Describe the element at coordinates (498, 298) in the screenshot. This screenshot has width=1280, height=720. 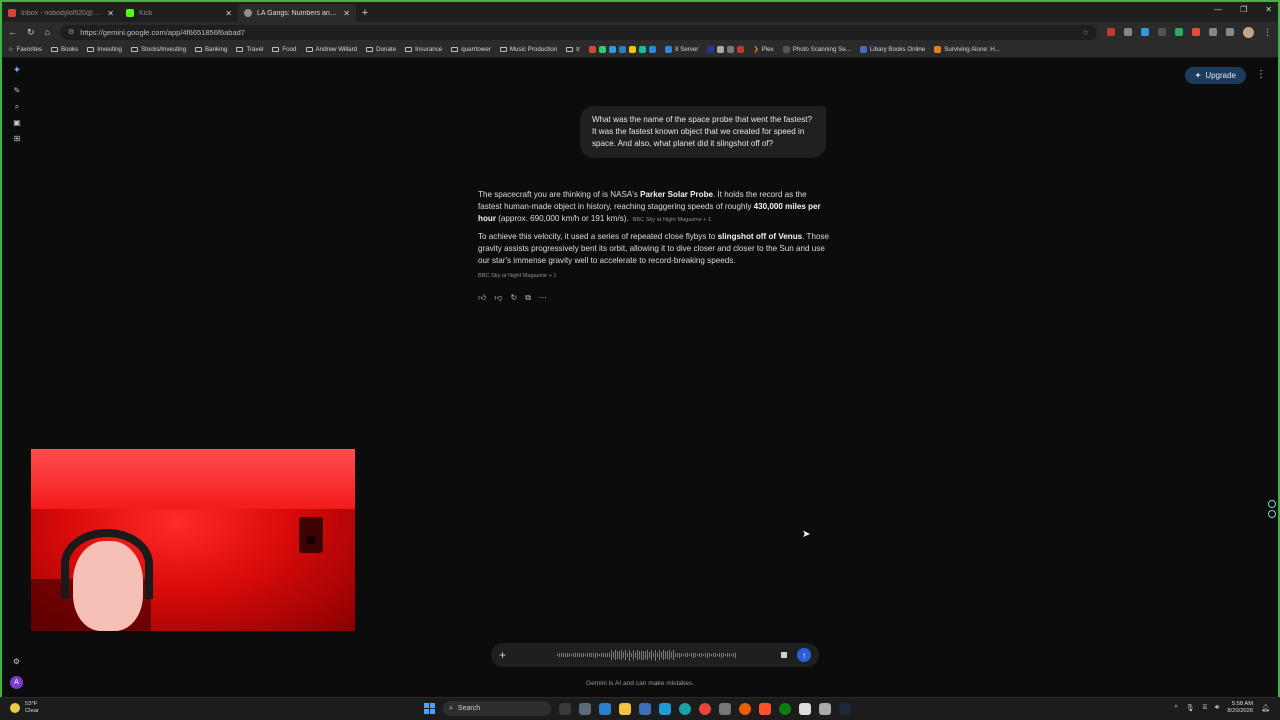
I see `thumbs-down-icon: 👎︎` at that location.